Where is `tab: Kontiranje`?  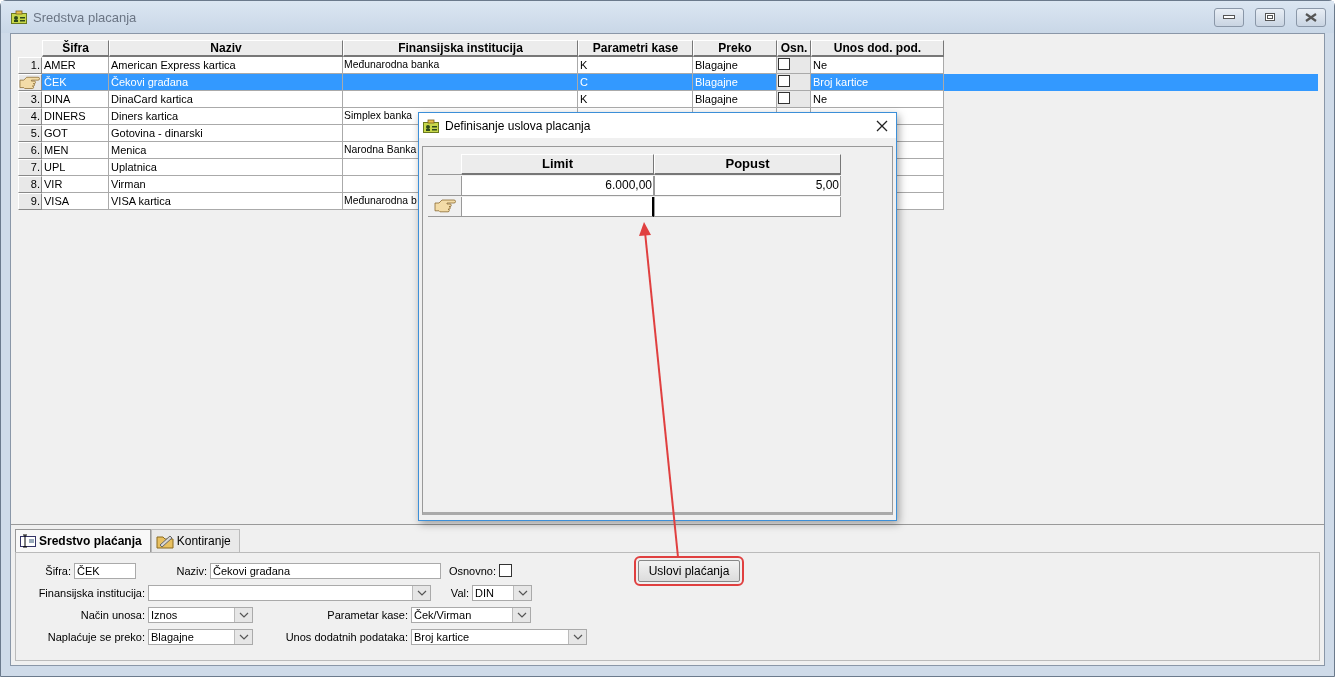 tab: Kontiranje is located at coordinates (195, 540).